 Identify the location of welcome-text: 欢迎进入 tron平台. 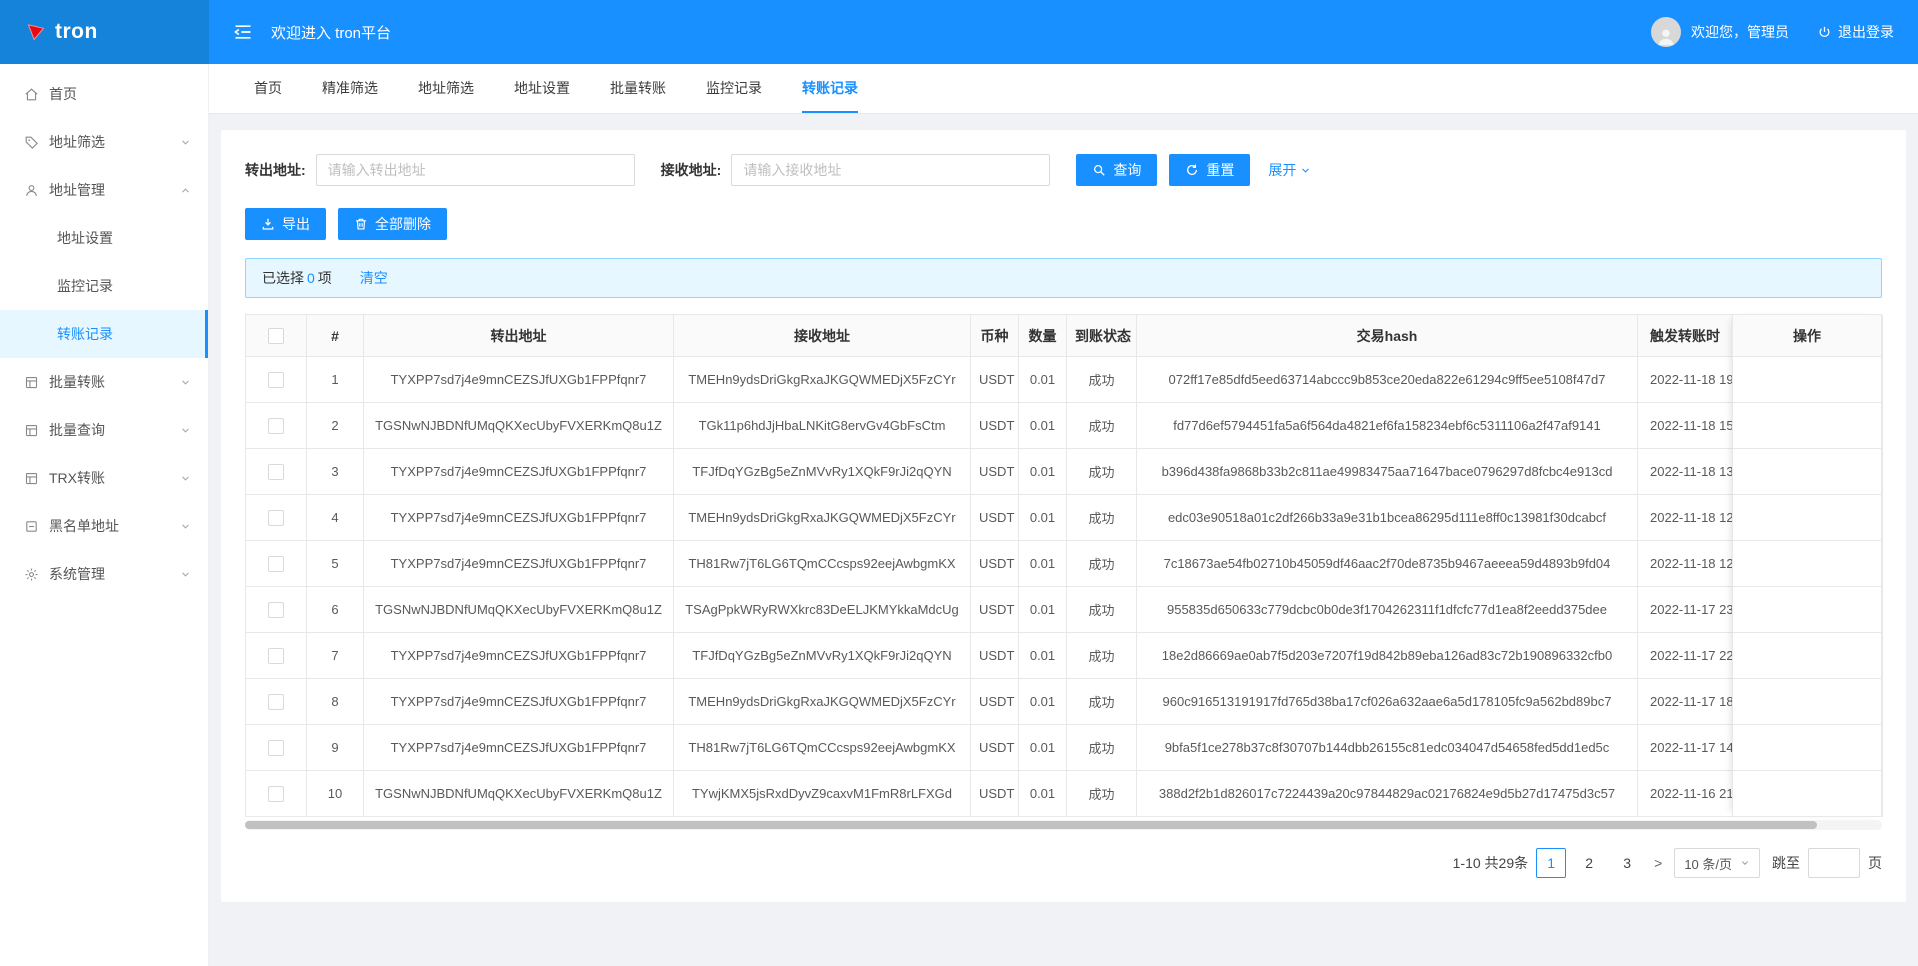
(331, 33).